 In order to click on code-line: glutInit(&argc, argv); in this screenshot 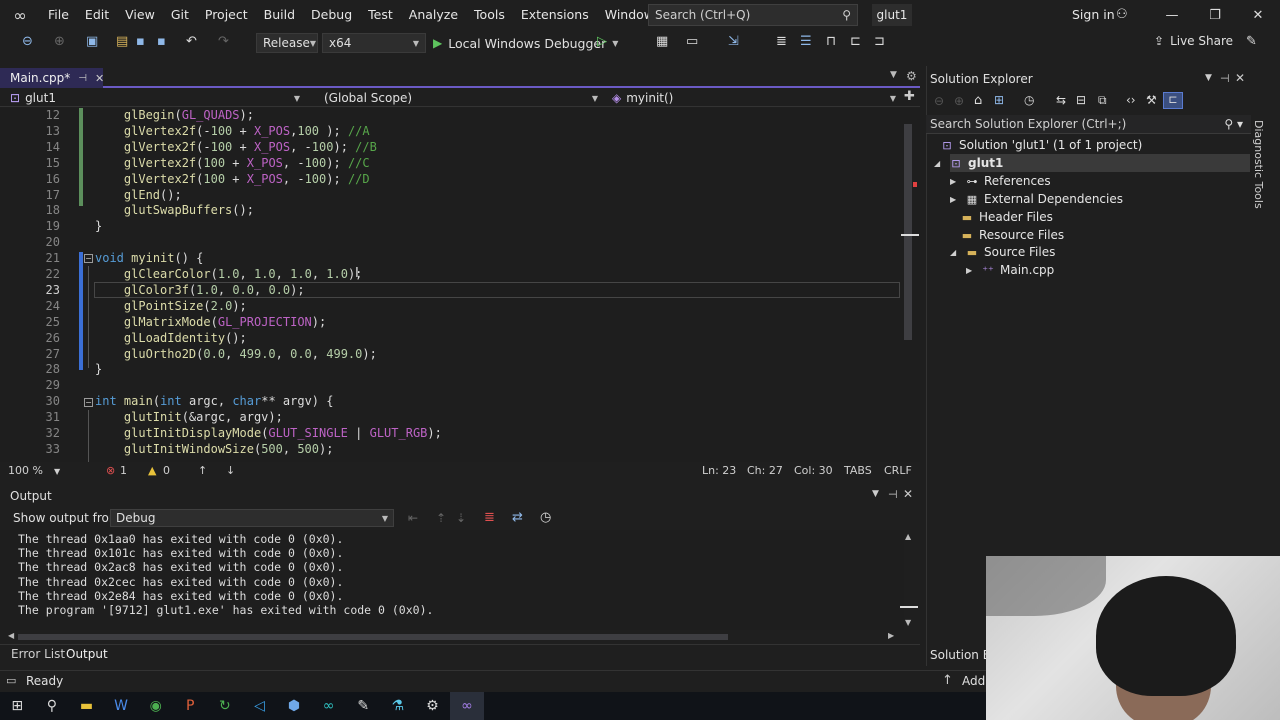, I will do `click(189, 417)`.